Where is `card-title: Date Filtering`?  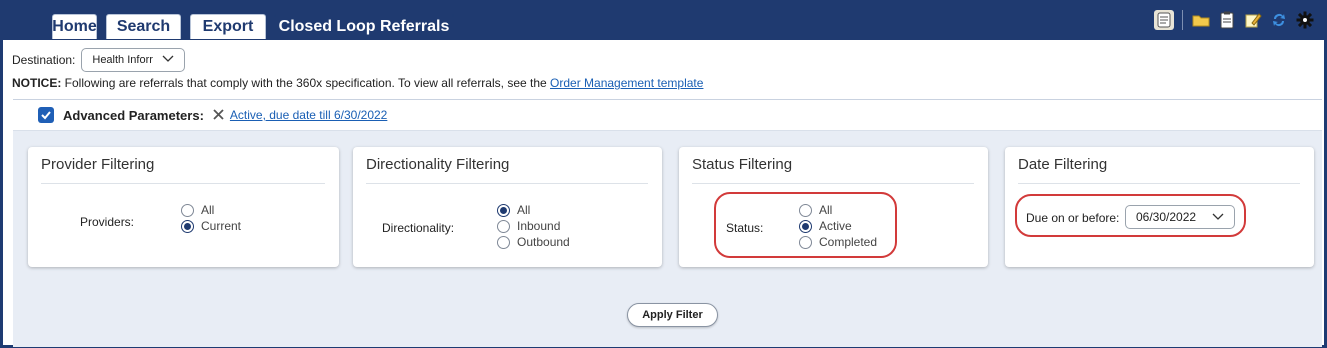
card-title: Date Filtering is located at coordinates (1063, 164).